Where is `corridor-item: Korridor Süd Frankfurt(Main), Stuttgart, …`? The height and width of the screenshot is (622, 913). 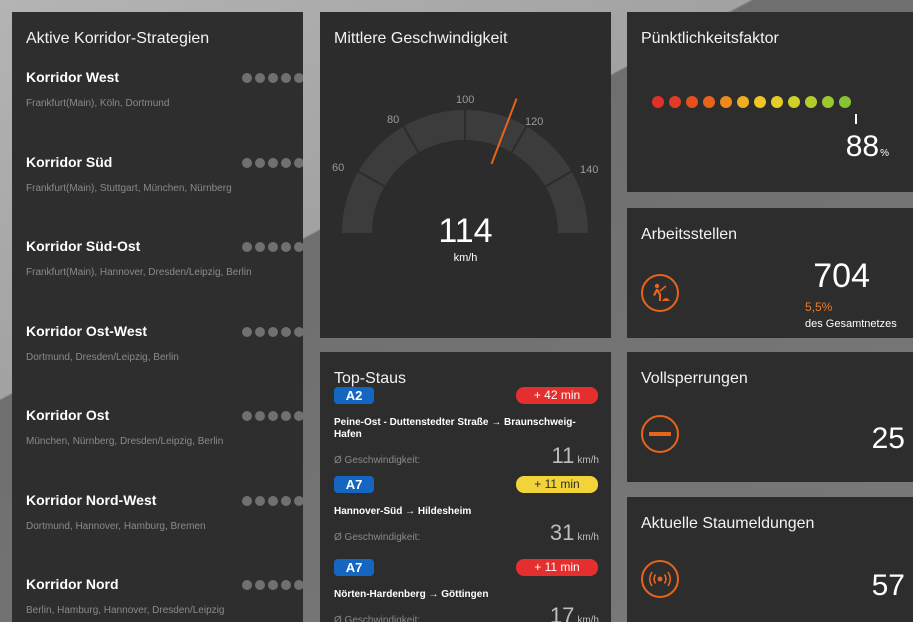 corridor-item: Korridor Süd Frankfurt(Main), Stuttgart, … is located at coordinates (164, 183).